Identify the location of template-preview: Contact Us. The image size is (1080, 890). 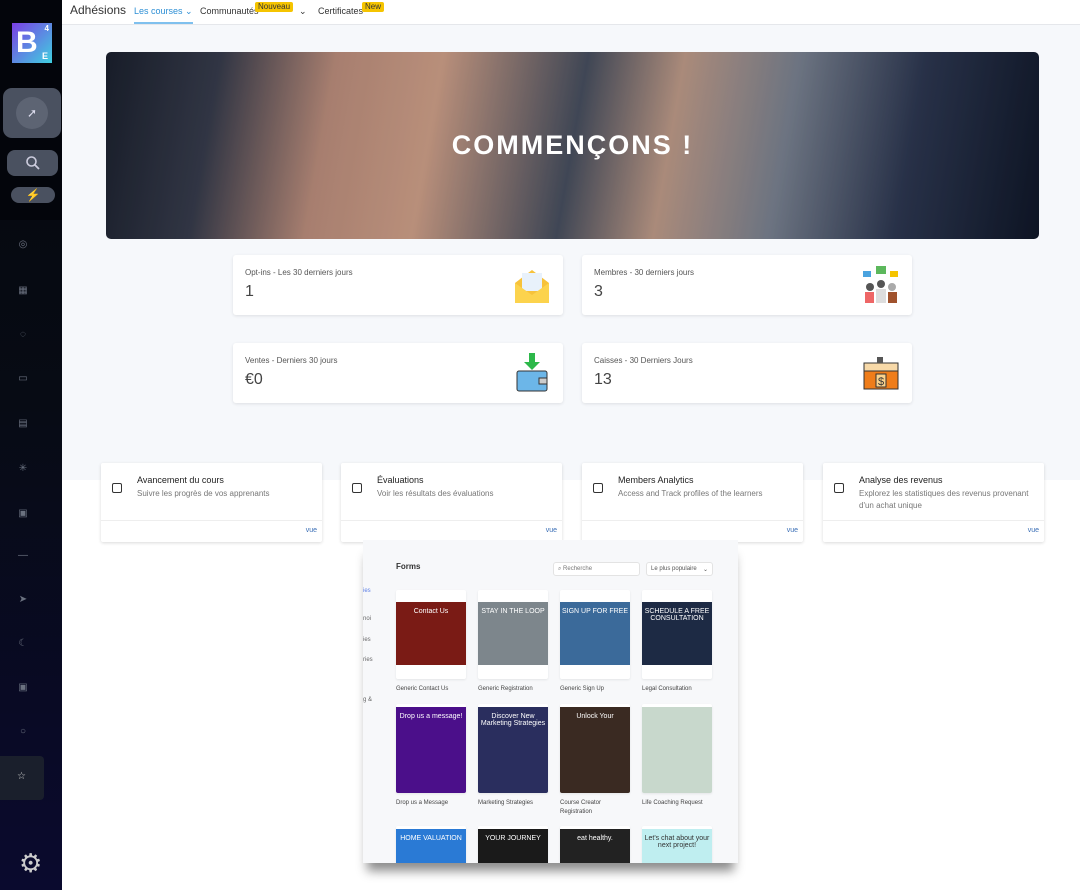
(431, 633).